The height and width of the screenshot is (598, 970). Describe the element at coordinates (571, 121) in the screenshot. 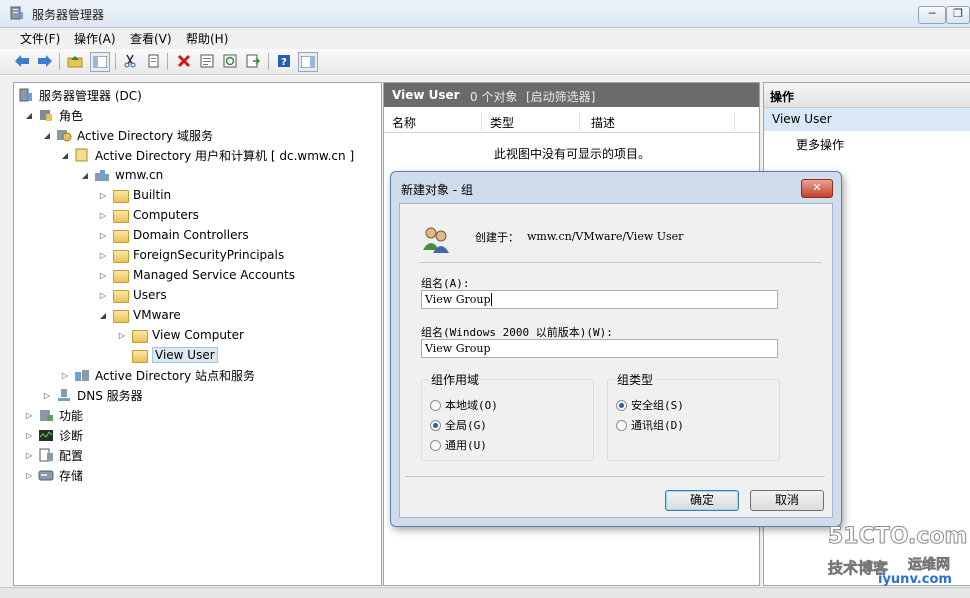

I see `column-header-row: 名称 类型 描述` at that location.